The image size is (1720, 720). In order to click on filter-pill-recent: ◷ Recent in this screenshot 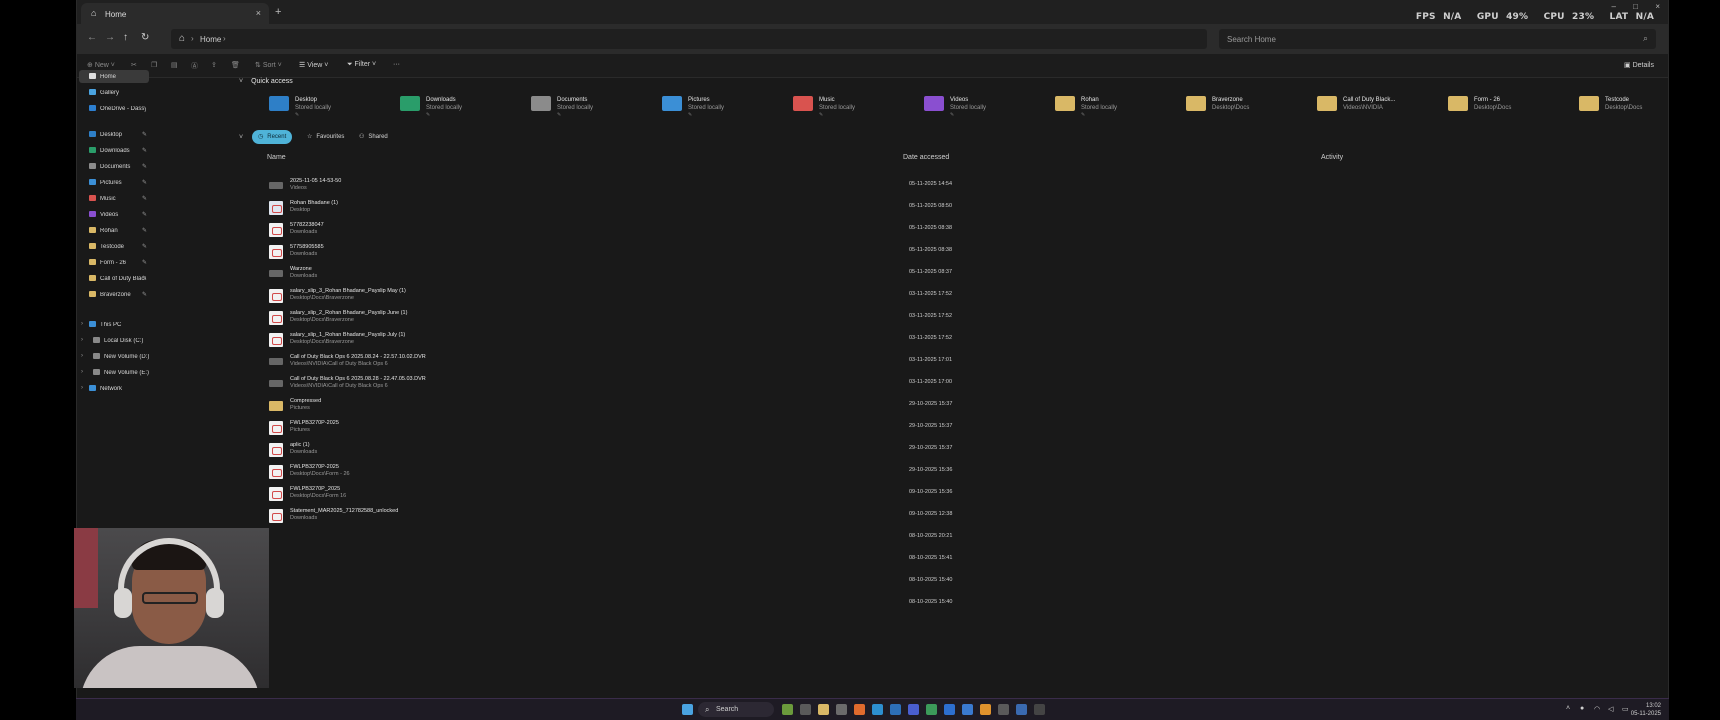, I will do `click(272, 137)`.